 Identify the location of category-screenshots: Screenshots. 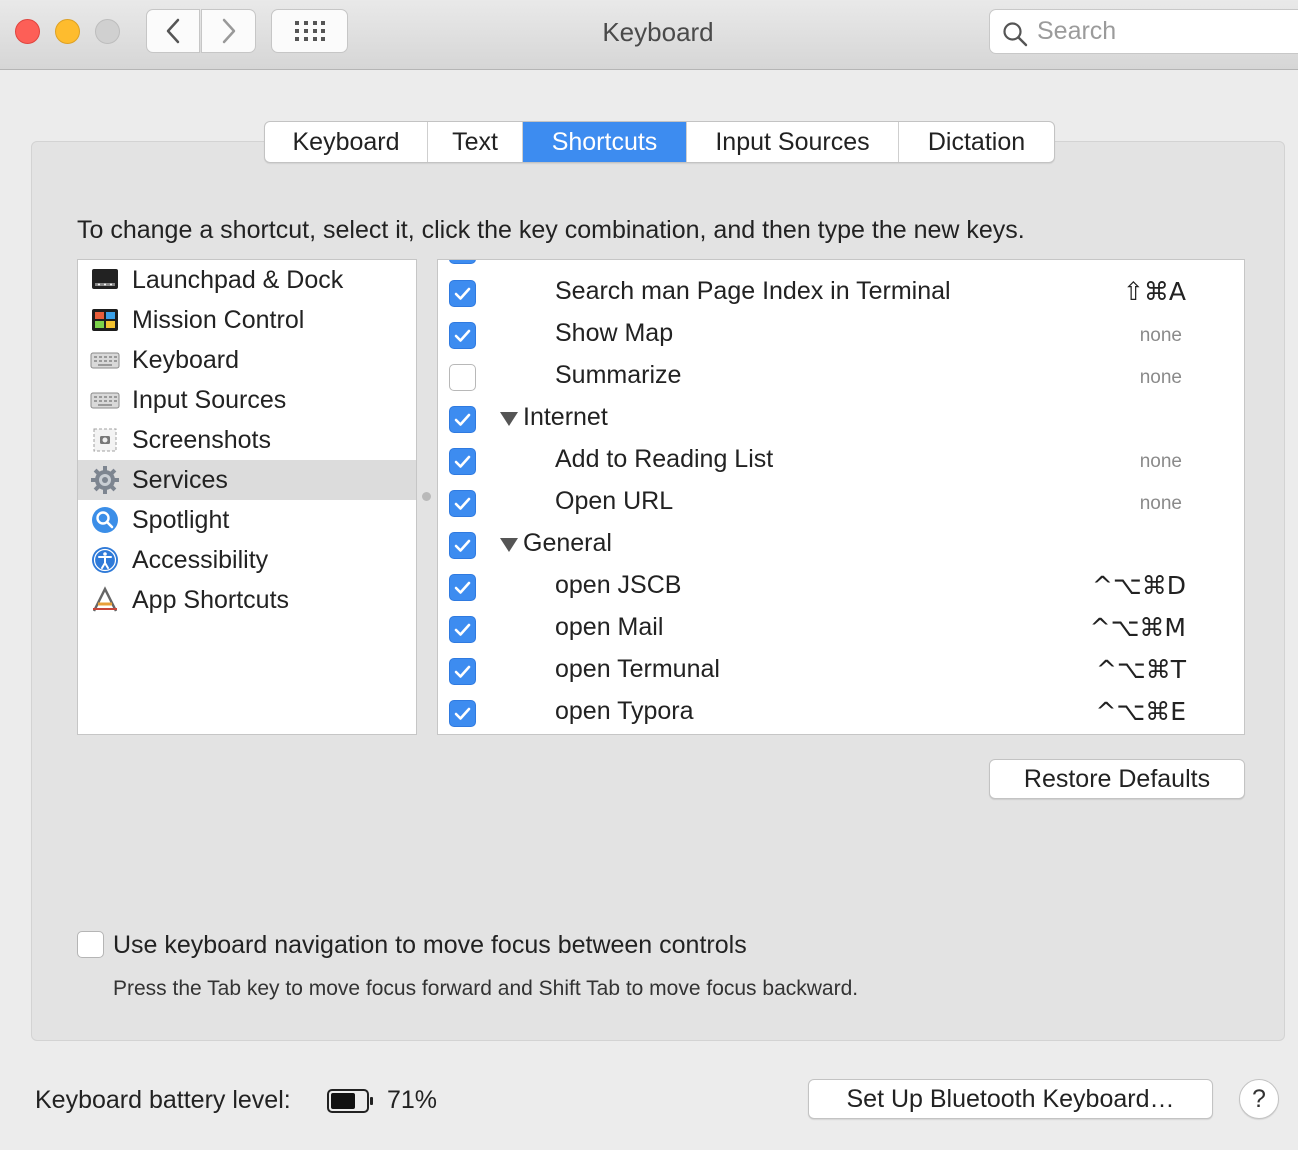
(247, 440).